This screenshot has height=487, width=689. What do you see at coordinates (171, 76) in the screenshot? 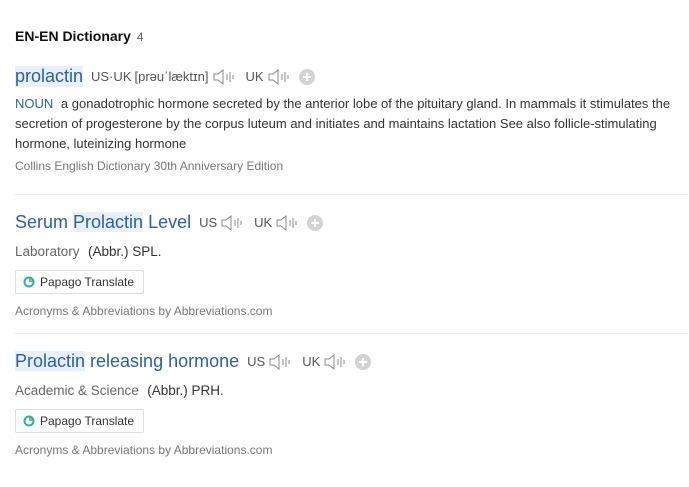
I see `pronunciation: [prəuˈlæktɪn]` at bounding box center [171, 76].